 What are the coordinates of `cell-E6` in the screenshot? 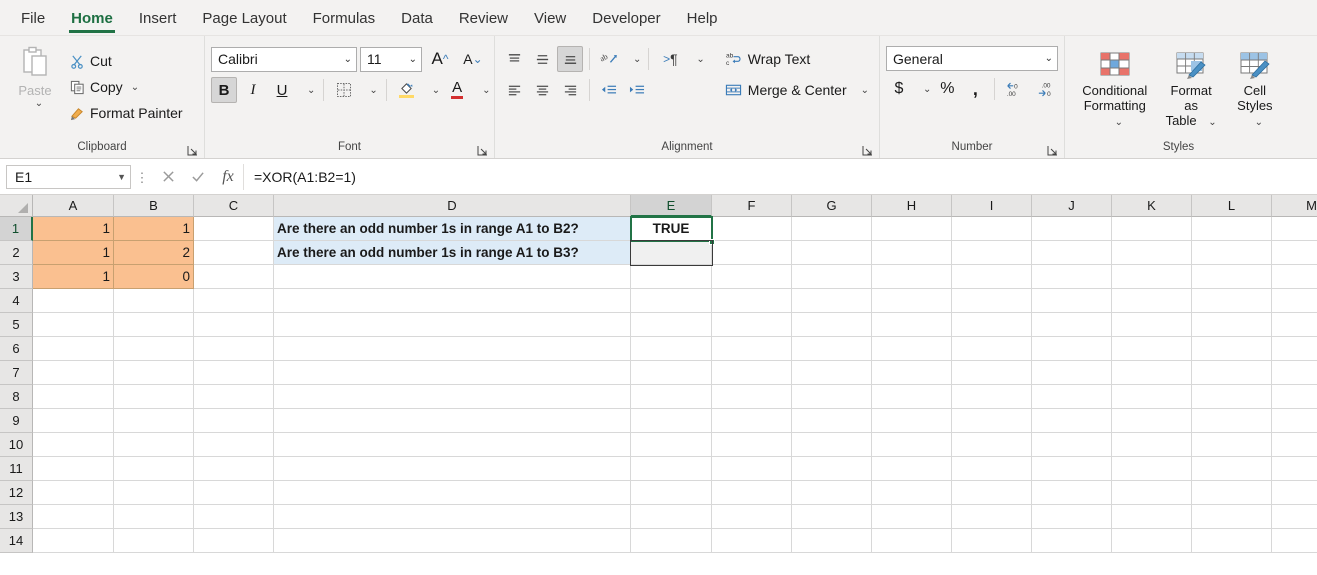 It's located at (671, 349).